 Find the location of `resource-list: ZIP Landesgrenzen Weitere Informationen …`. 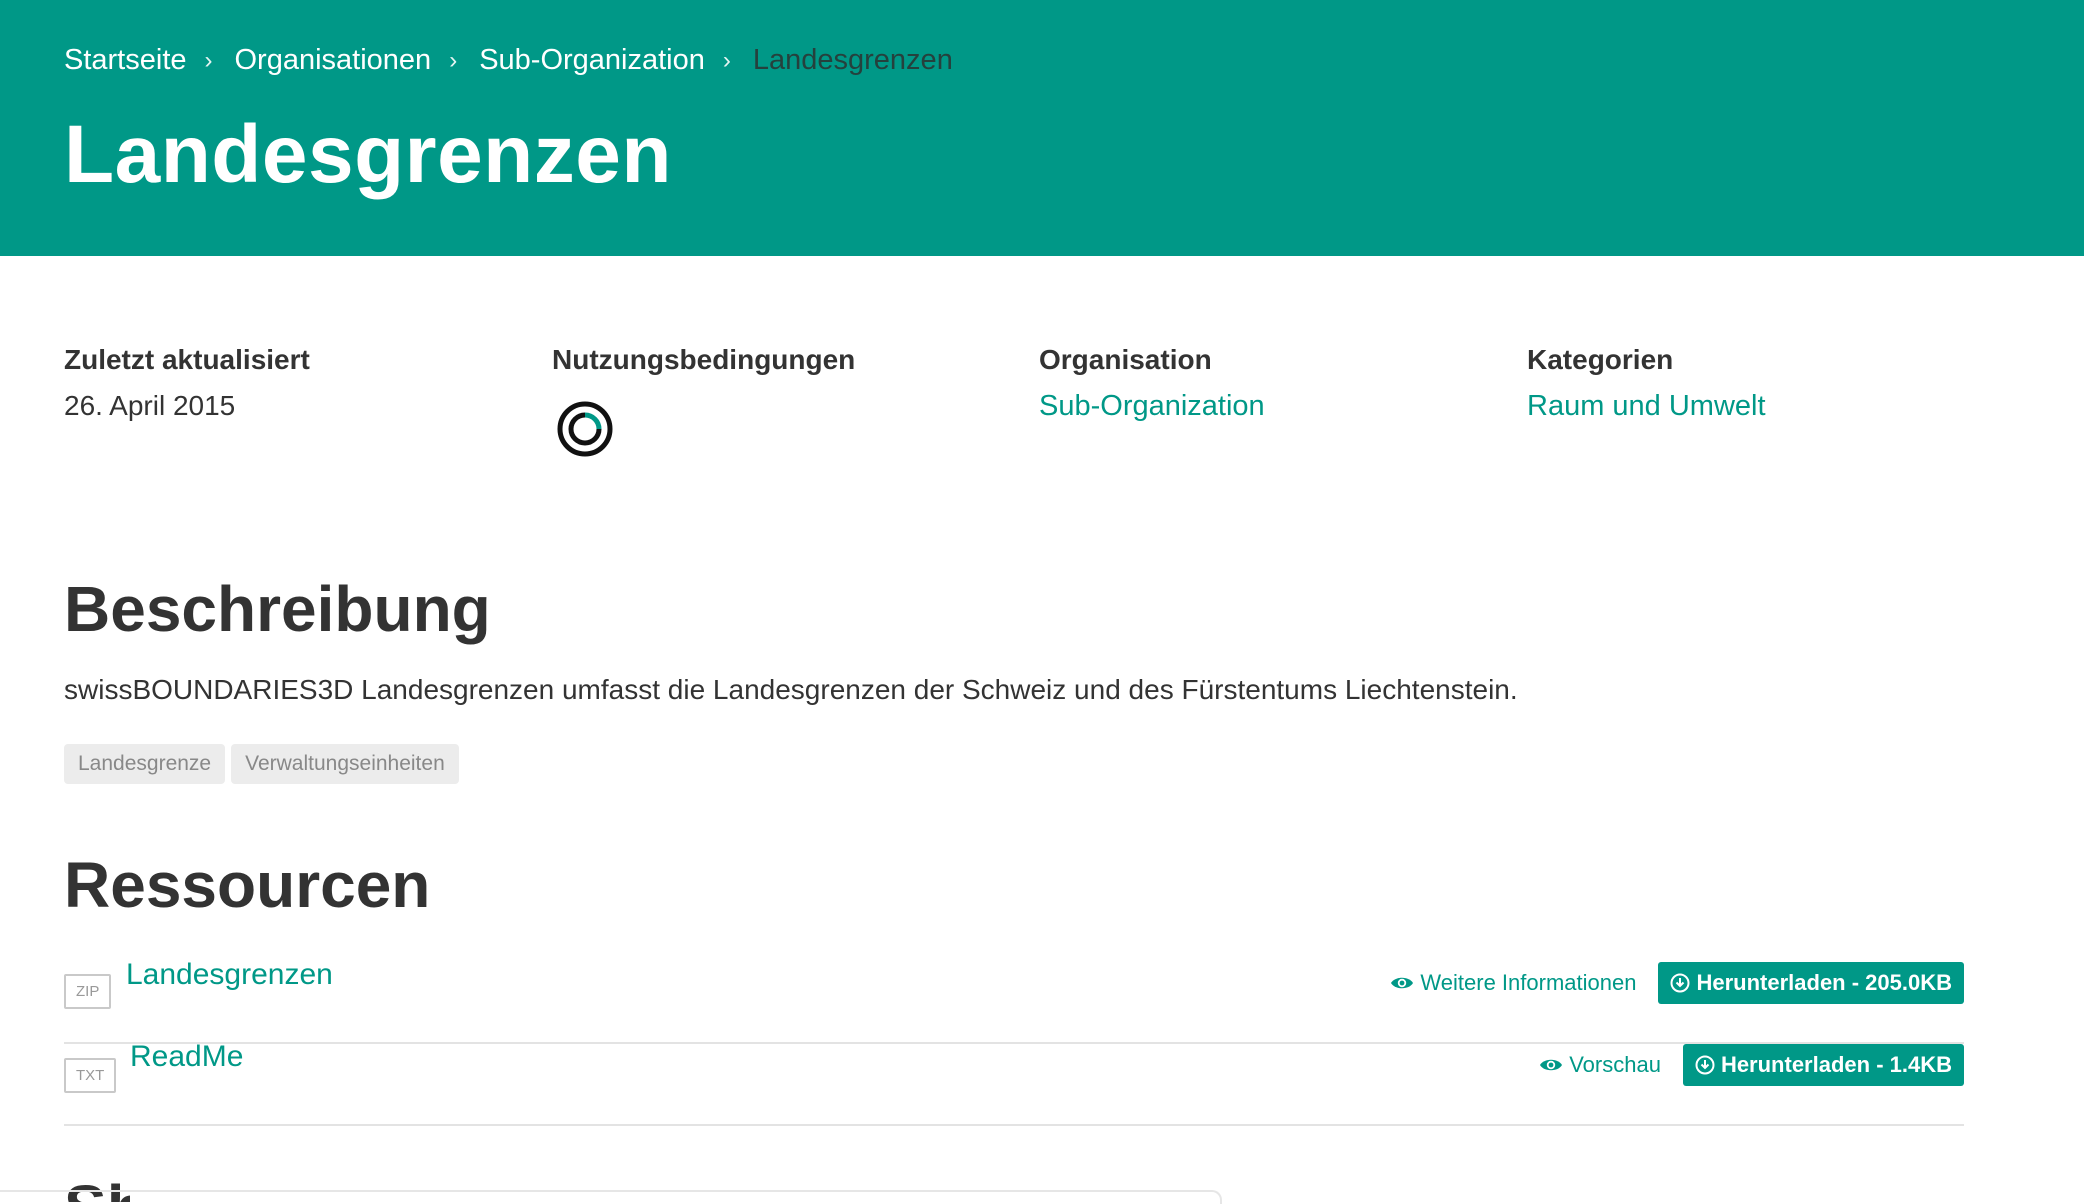

resource-list: ZIP Landesgrenzen Weitere Informationen … is located at coordinates (1014, 1043).